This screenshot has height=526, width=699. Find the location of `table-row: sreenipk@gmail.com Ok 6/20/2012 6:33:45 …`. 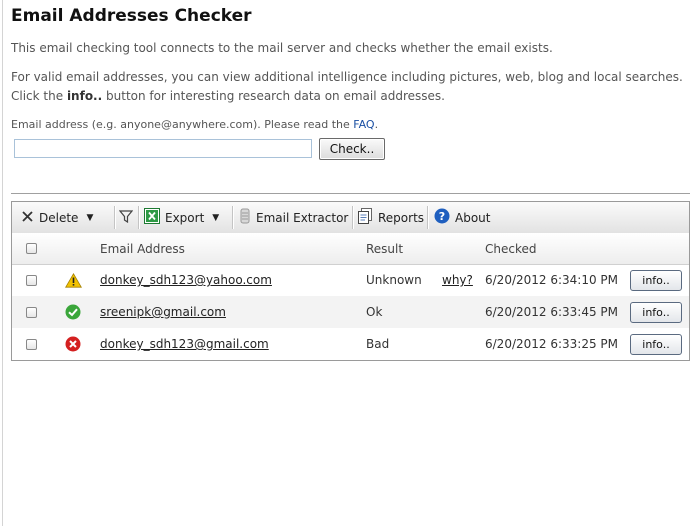

table-row: sreenipk@gmail.com Ok 6/20/2012 6:33:45 … is located at coordinates (350, 312).